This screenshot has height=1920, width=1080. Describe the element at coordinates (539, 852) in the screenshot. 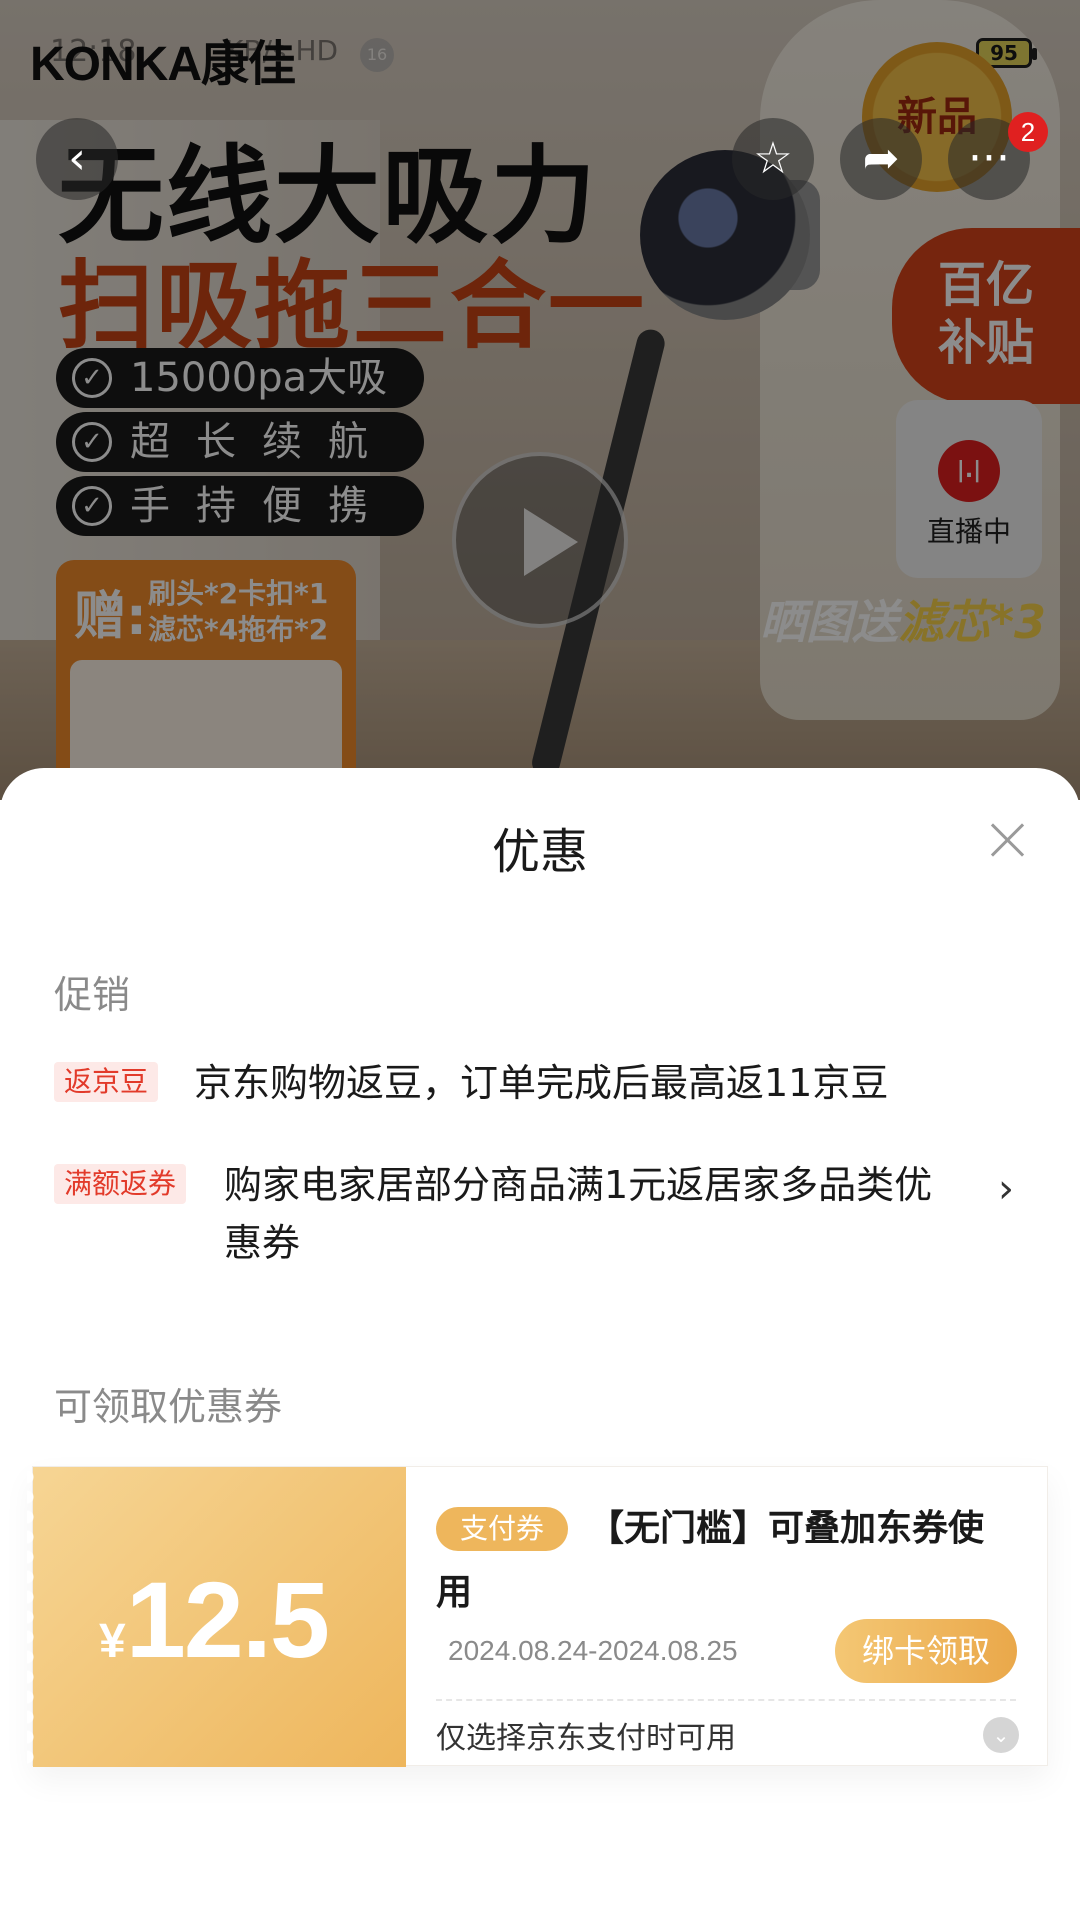

I see `sheet-title: 优惠` at that location.